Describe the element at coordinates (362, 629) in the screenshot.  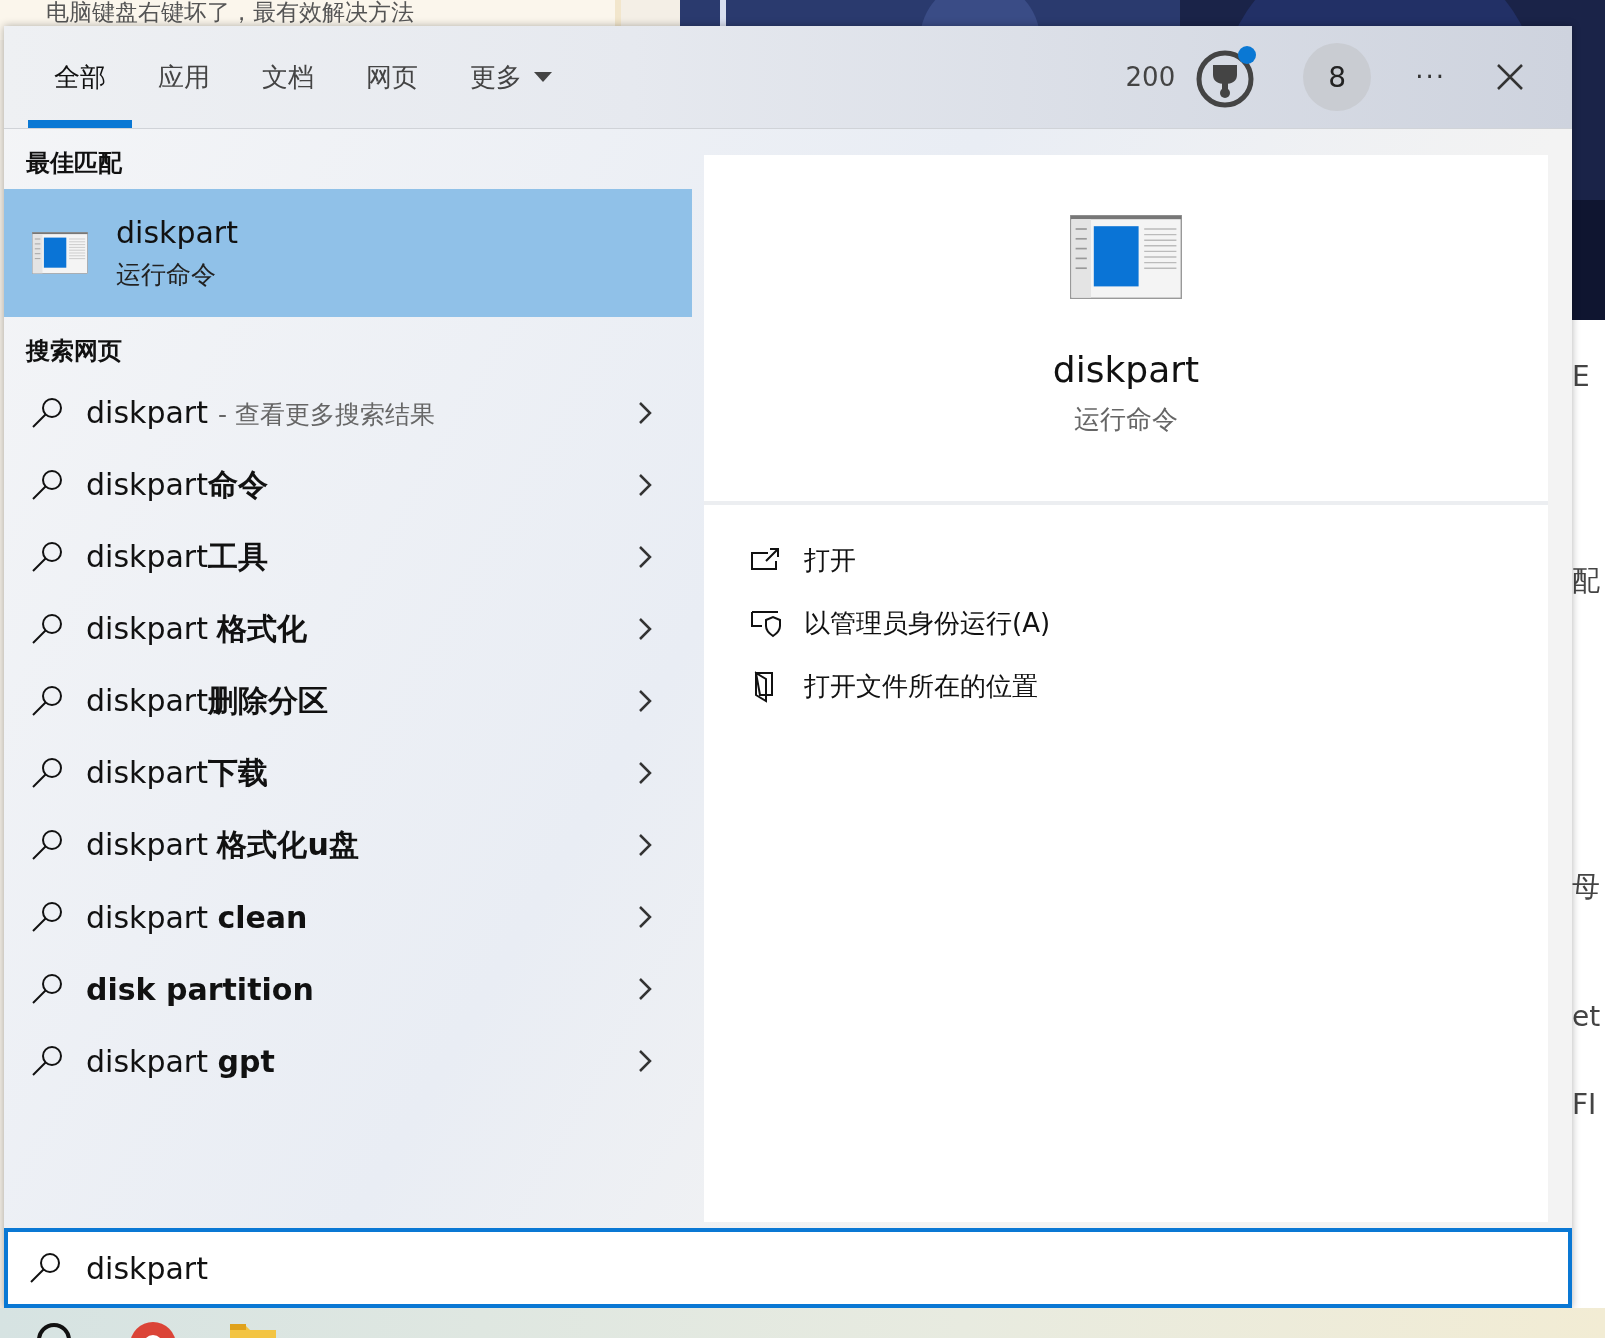
I see `web-suggestion: diskpart 格式化` at that location.